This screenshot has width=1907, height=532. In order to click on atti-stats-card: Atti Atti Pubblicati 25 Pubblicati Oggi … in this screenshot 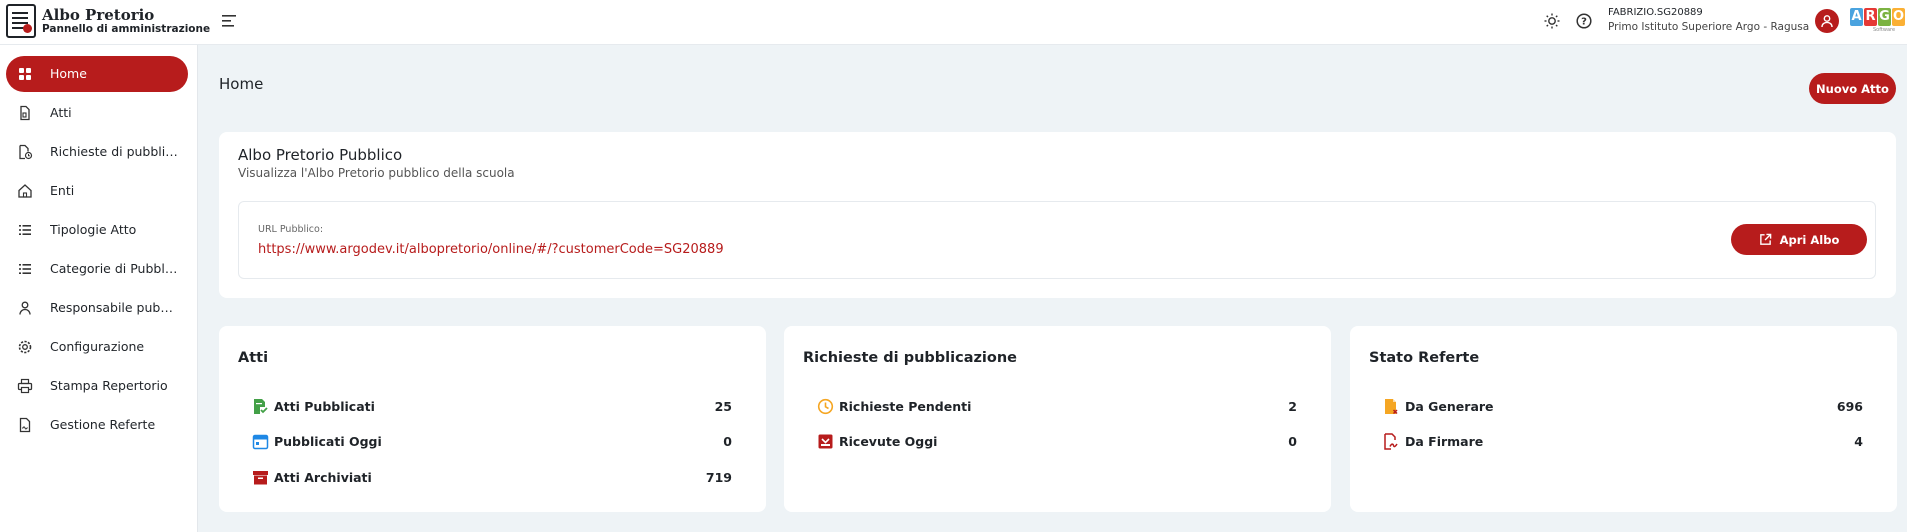, I will do `click(492, 419)`.